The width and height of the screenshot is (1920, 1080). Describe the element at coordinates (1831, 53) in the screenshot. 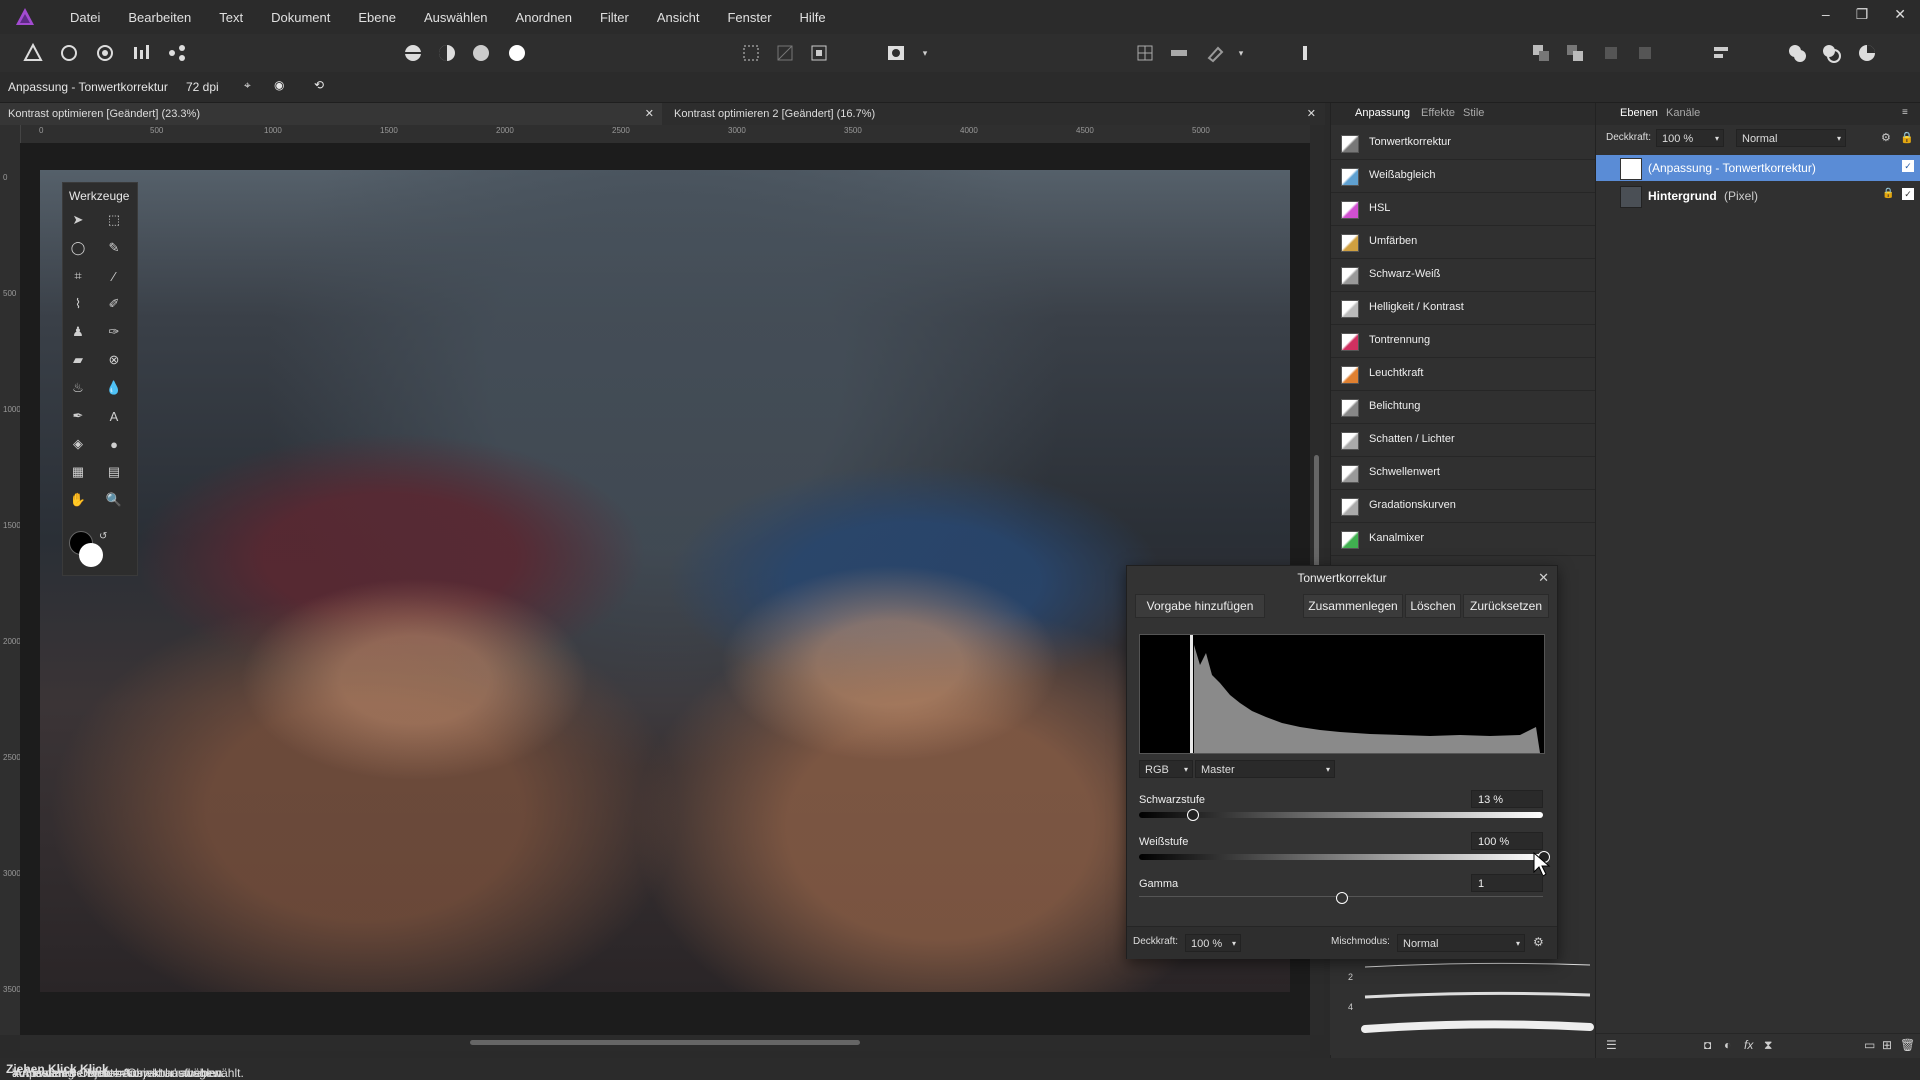

I see `boolean-subtract-icon` at that location.